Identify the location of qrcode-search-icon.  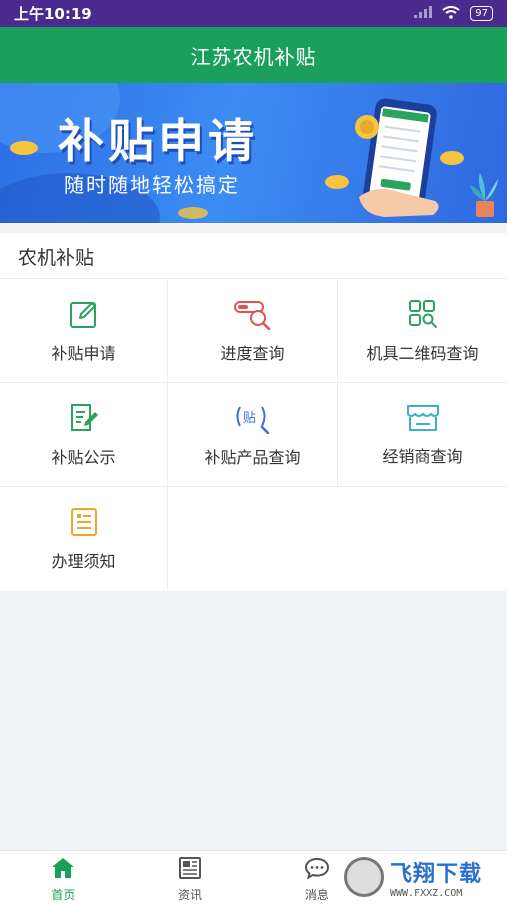
(423, 314).